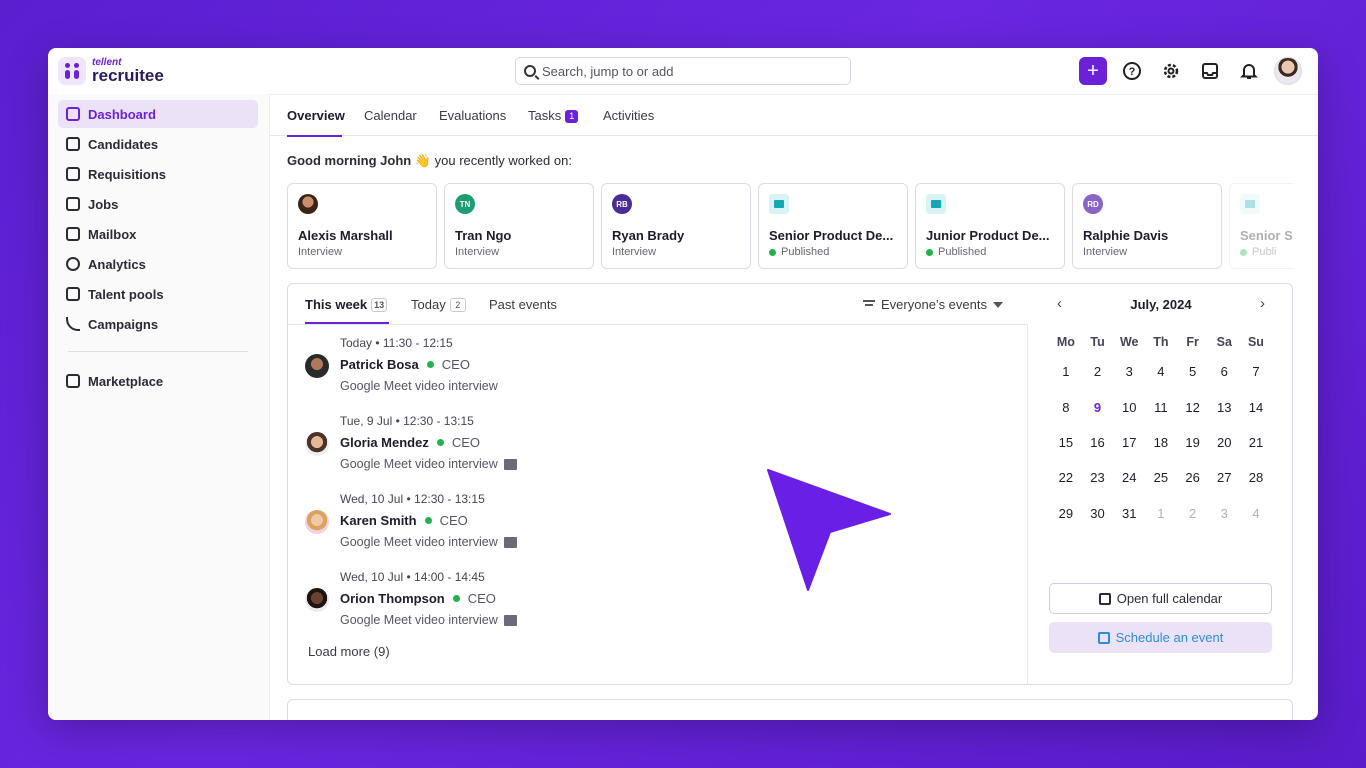 The height and width of the screenshot is (768, 1366). Describe the element at coordinates (73, 294) in the screenshot. I see `folder-icon` at that location.